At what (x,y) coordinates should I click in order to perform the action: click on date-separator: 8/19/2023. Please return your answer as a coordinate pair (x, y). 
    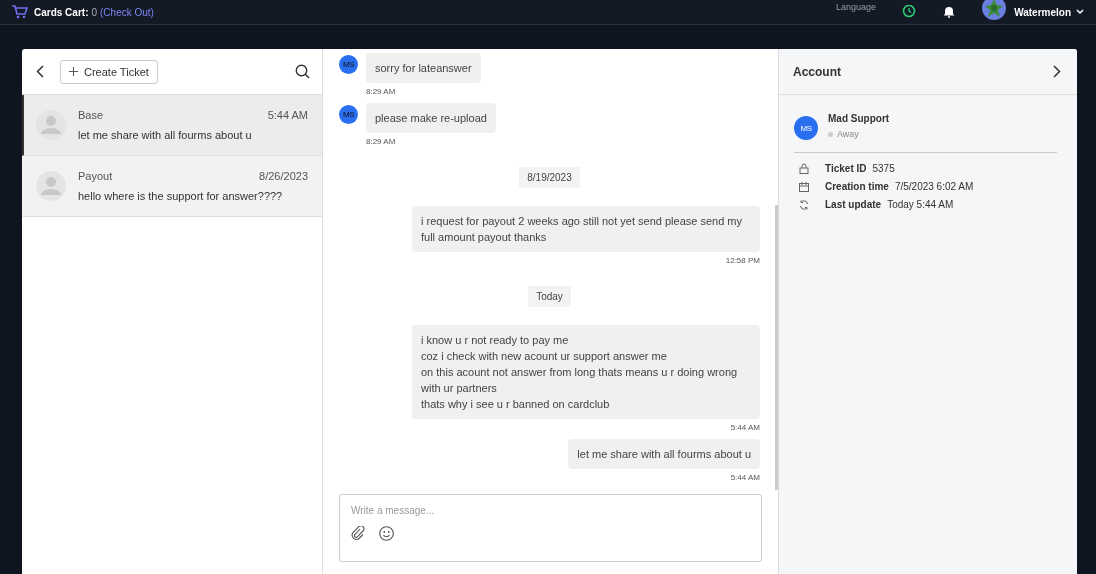
    Looking at the image, I should click on (549, 177).